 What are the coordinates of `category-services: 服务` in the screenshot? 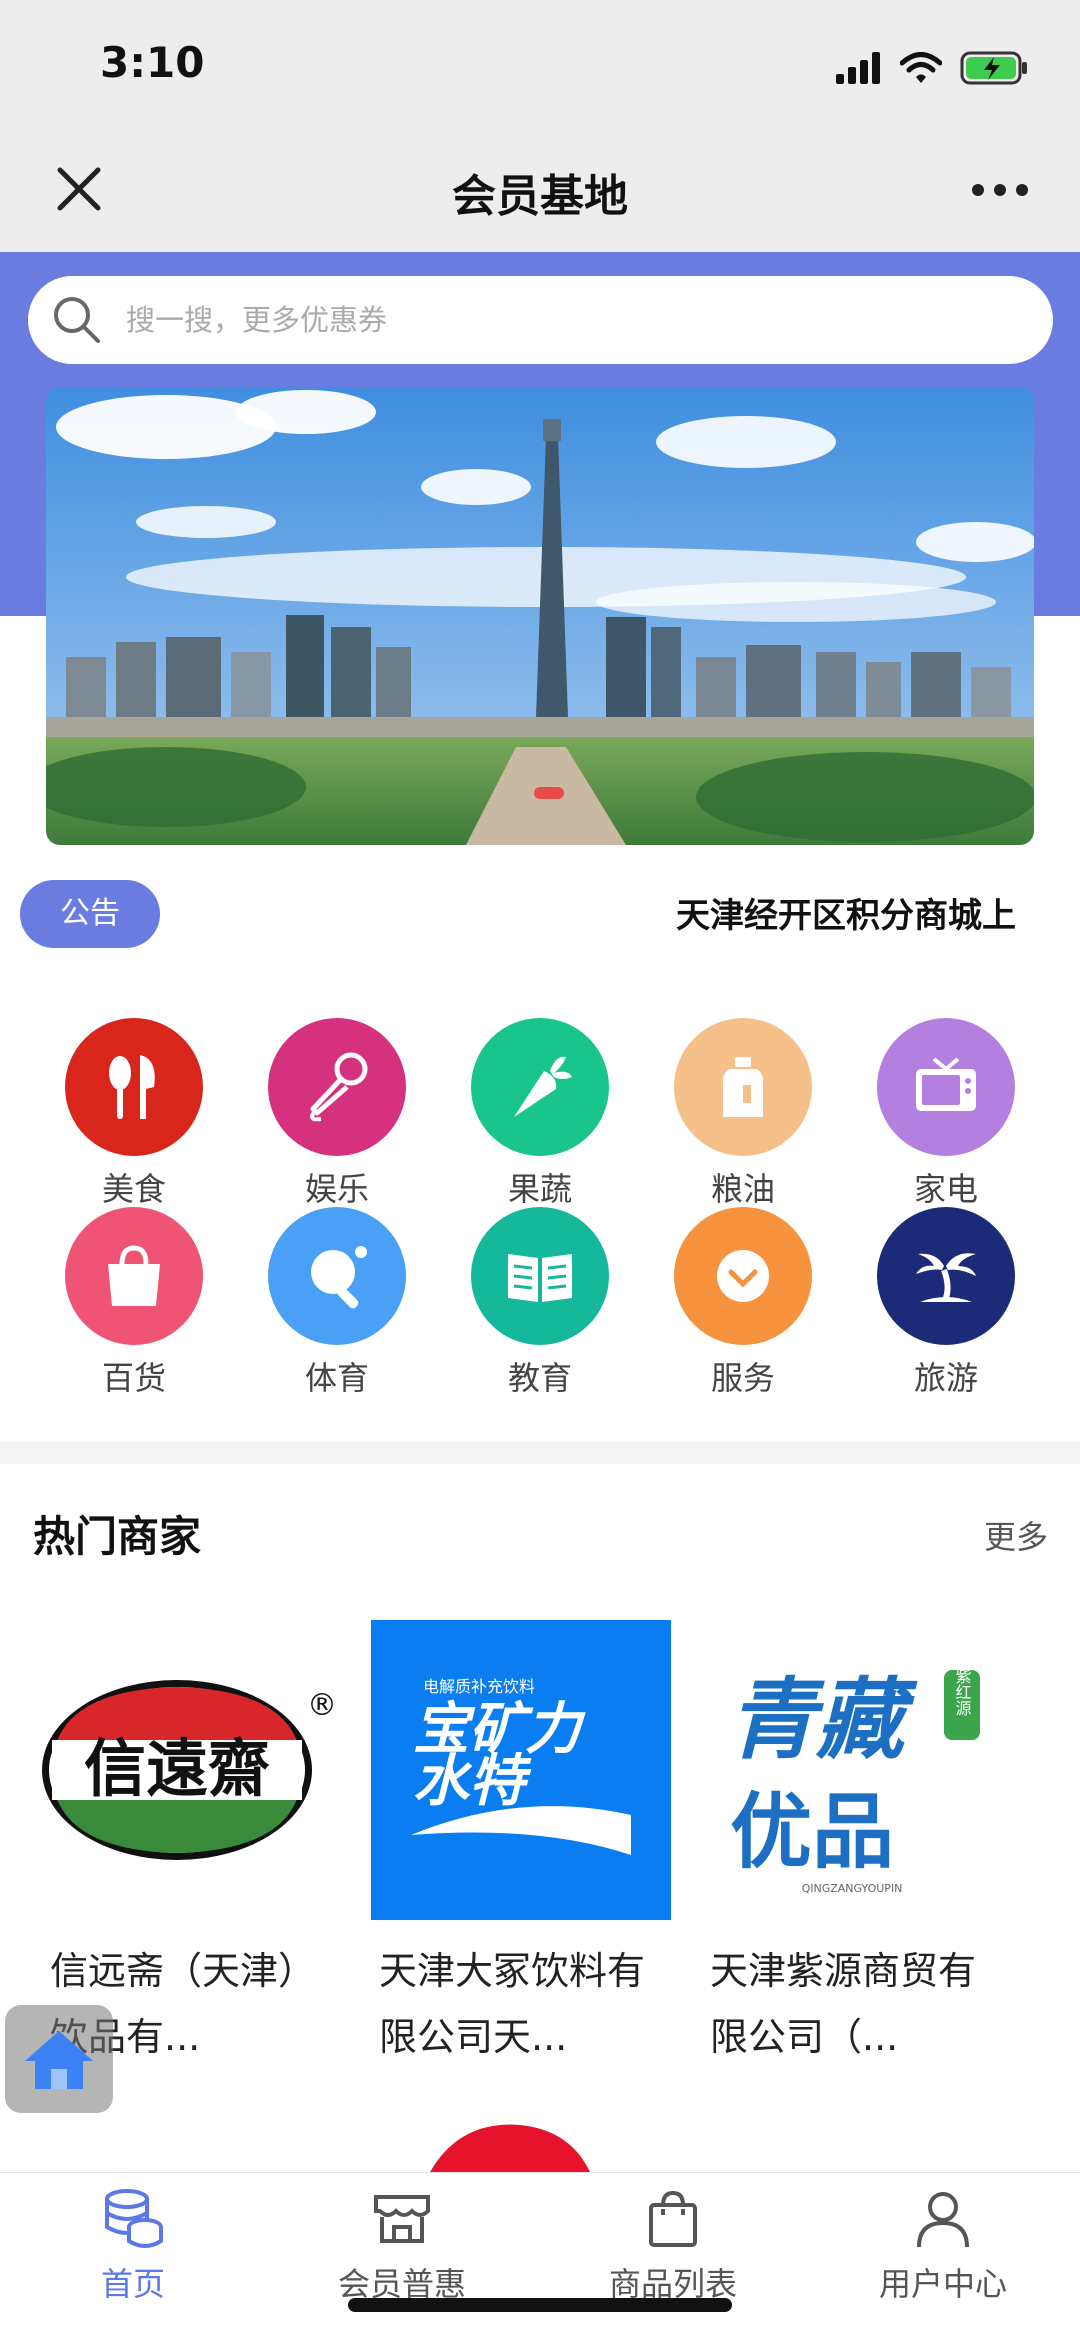 It's located at (743, 1303).